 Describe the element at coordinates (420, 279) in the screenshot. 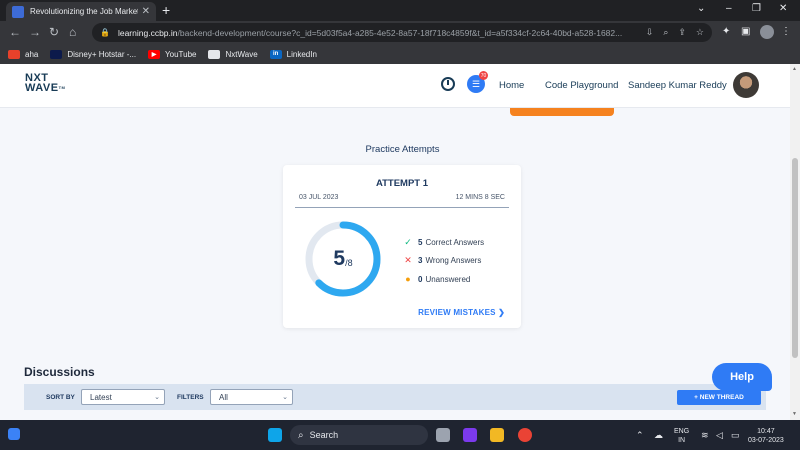

I see `unanswered-count: 0` at that location.